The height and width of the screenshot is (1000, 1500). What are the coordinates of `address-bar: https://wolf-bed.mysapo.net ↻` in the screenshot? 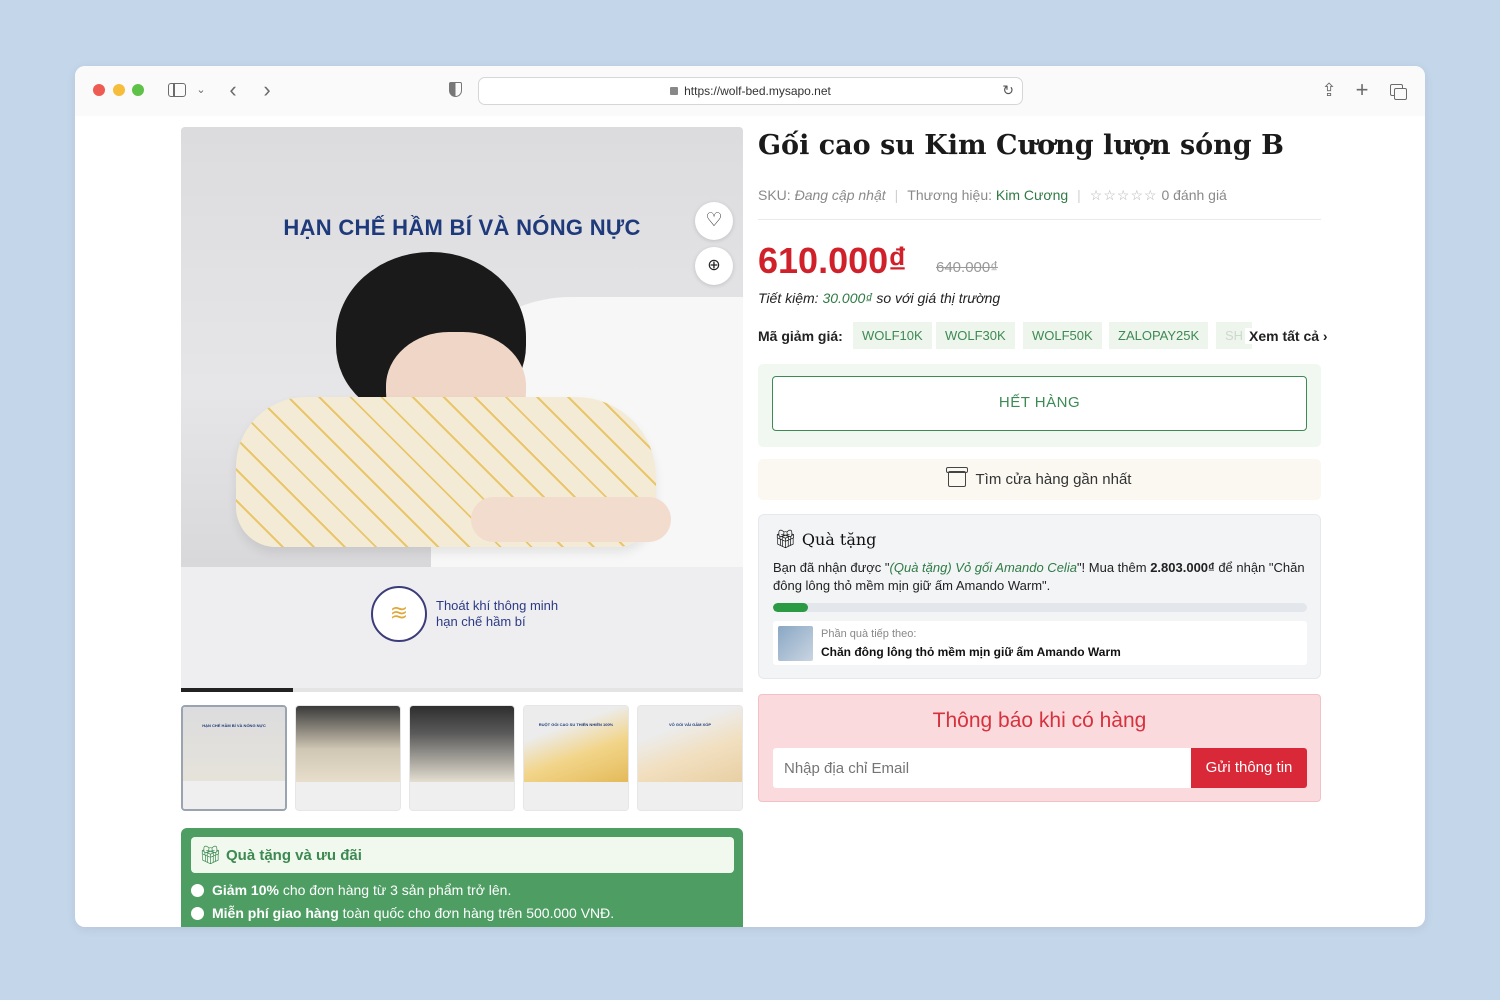 It's located at (750, 91).